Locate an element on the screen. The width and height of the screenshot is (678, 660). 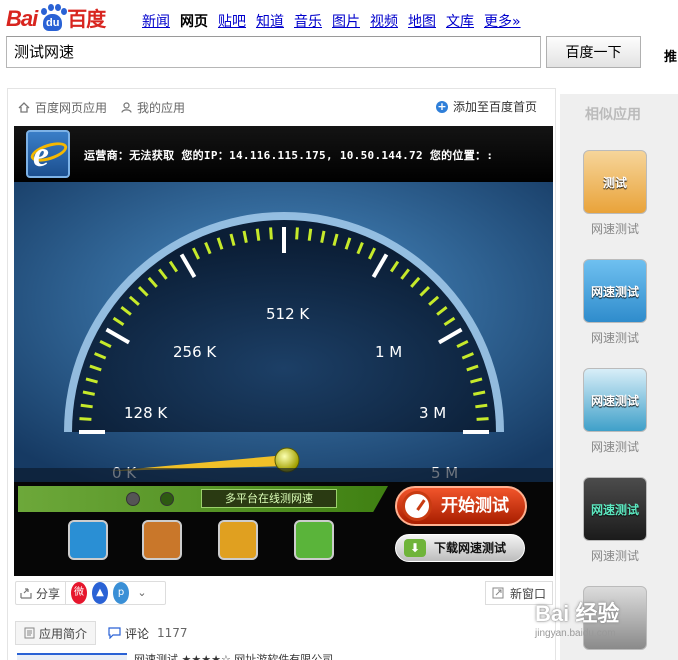
share-icon is located at coordinates (26, 593).